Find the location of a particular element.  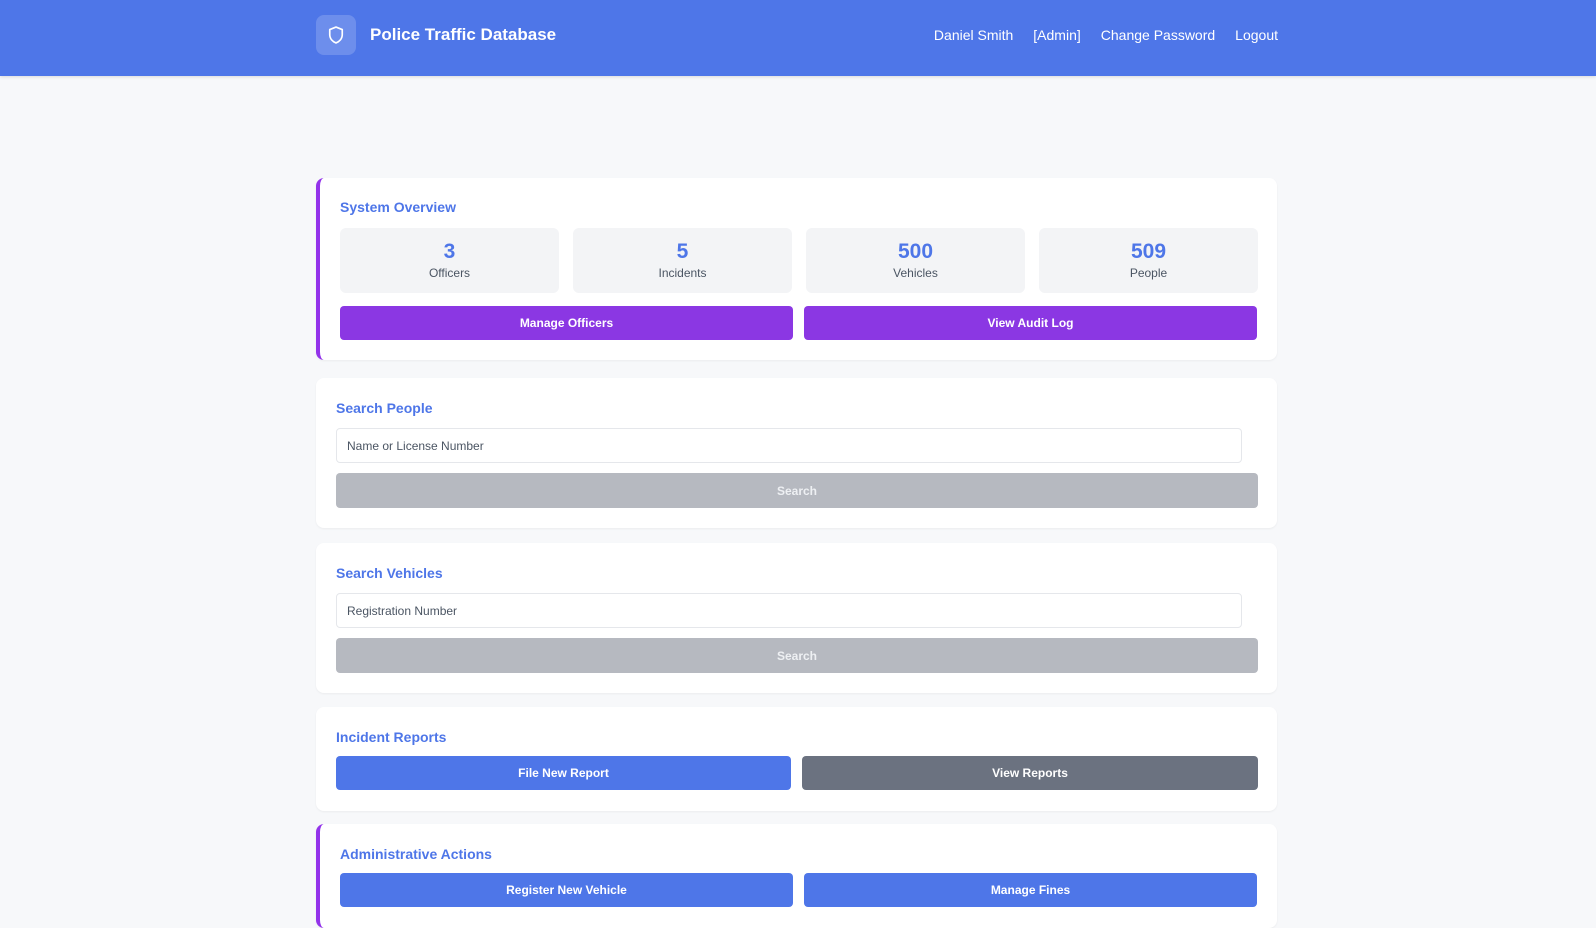

stat-officers: 3 Officers is located at coordinates (449, 260).